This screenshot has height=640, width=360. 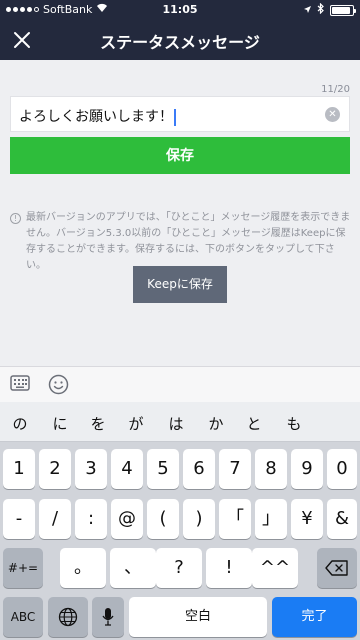 I want to click on dictation-key, so click(x=108, y=617).